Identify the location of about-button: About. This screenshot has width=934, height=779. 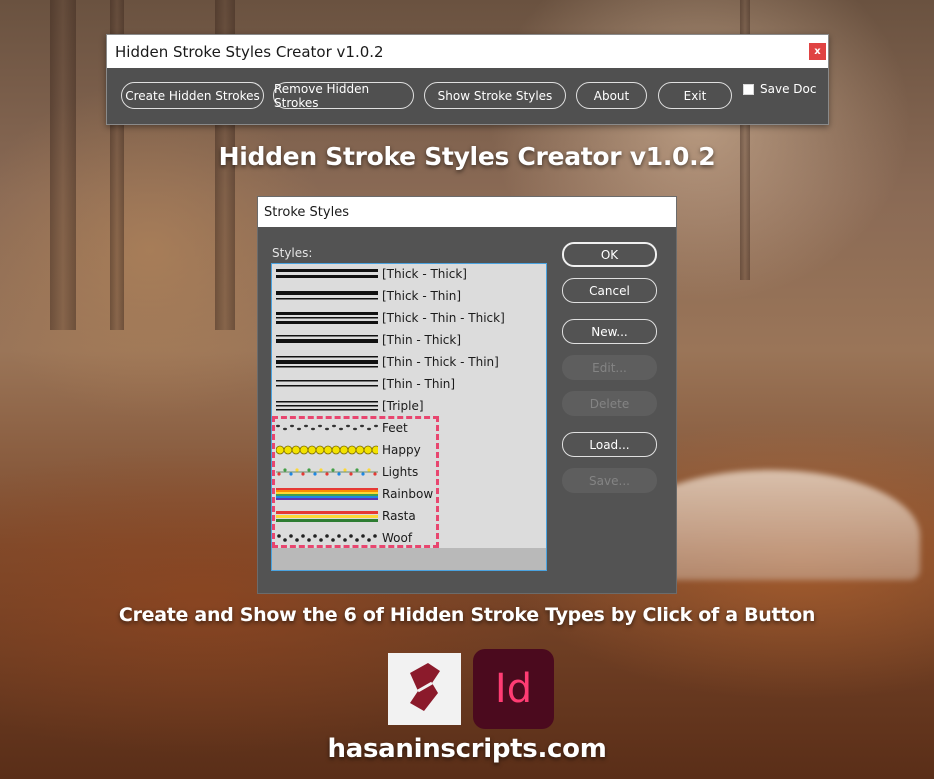
(611, 95).